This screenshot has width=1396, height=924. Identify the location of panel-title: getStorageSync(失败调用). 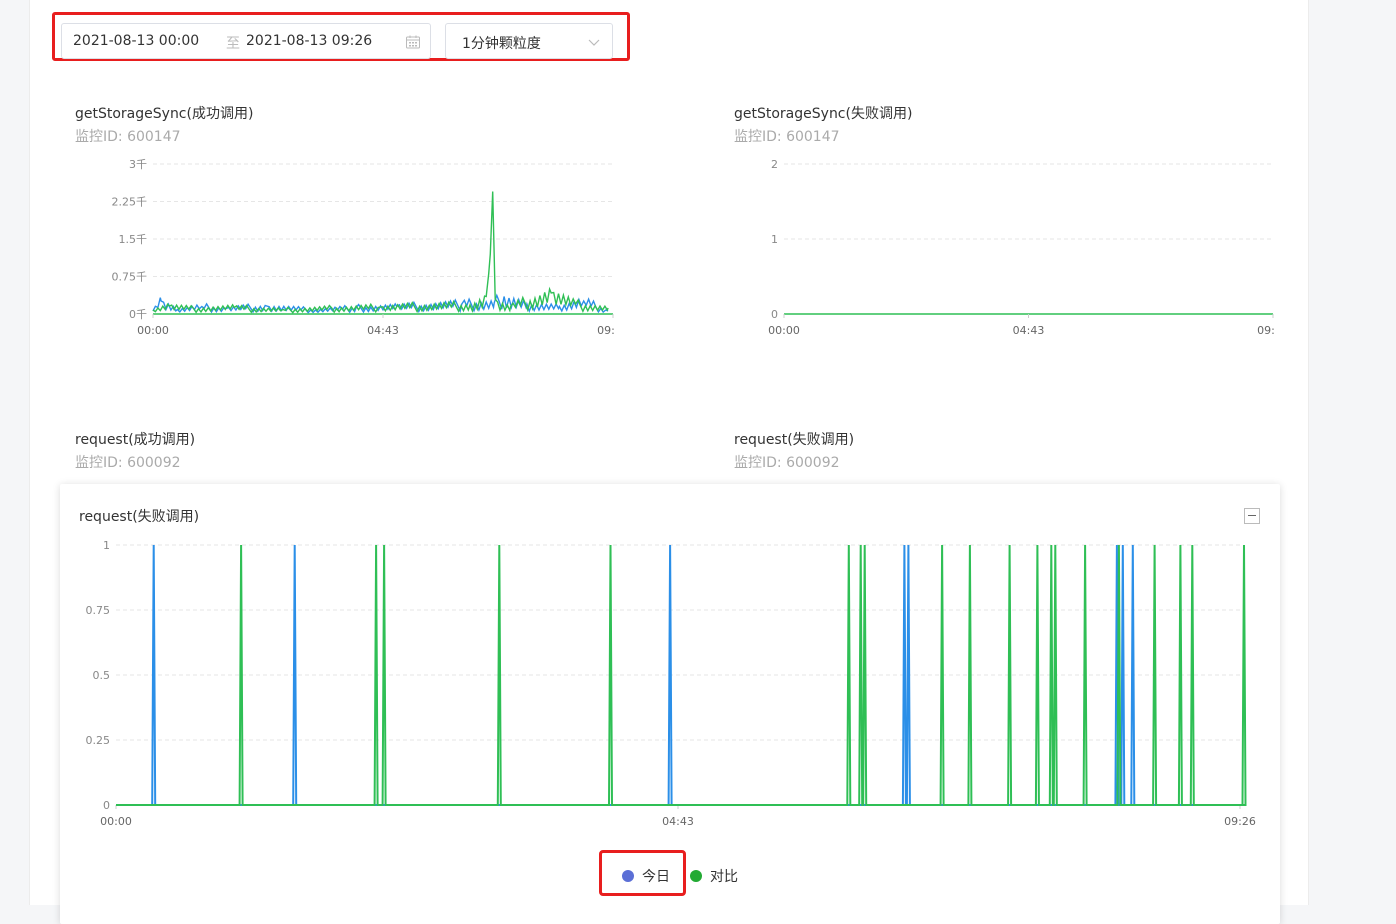
(823, 114).